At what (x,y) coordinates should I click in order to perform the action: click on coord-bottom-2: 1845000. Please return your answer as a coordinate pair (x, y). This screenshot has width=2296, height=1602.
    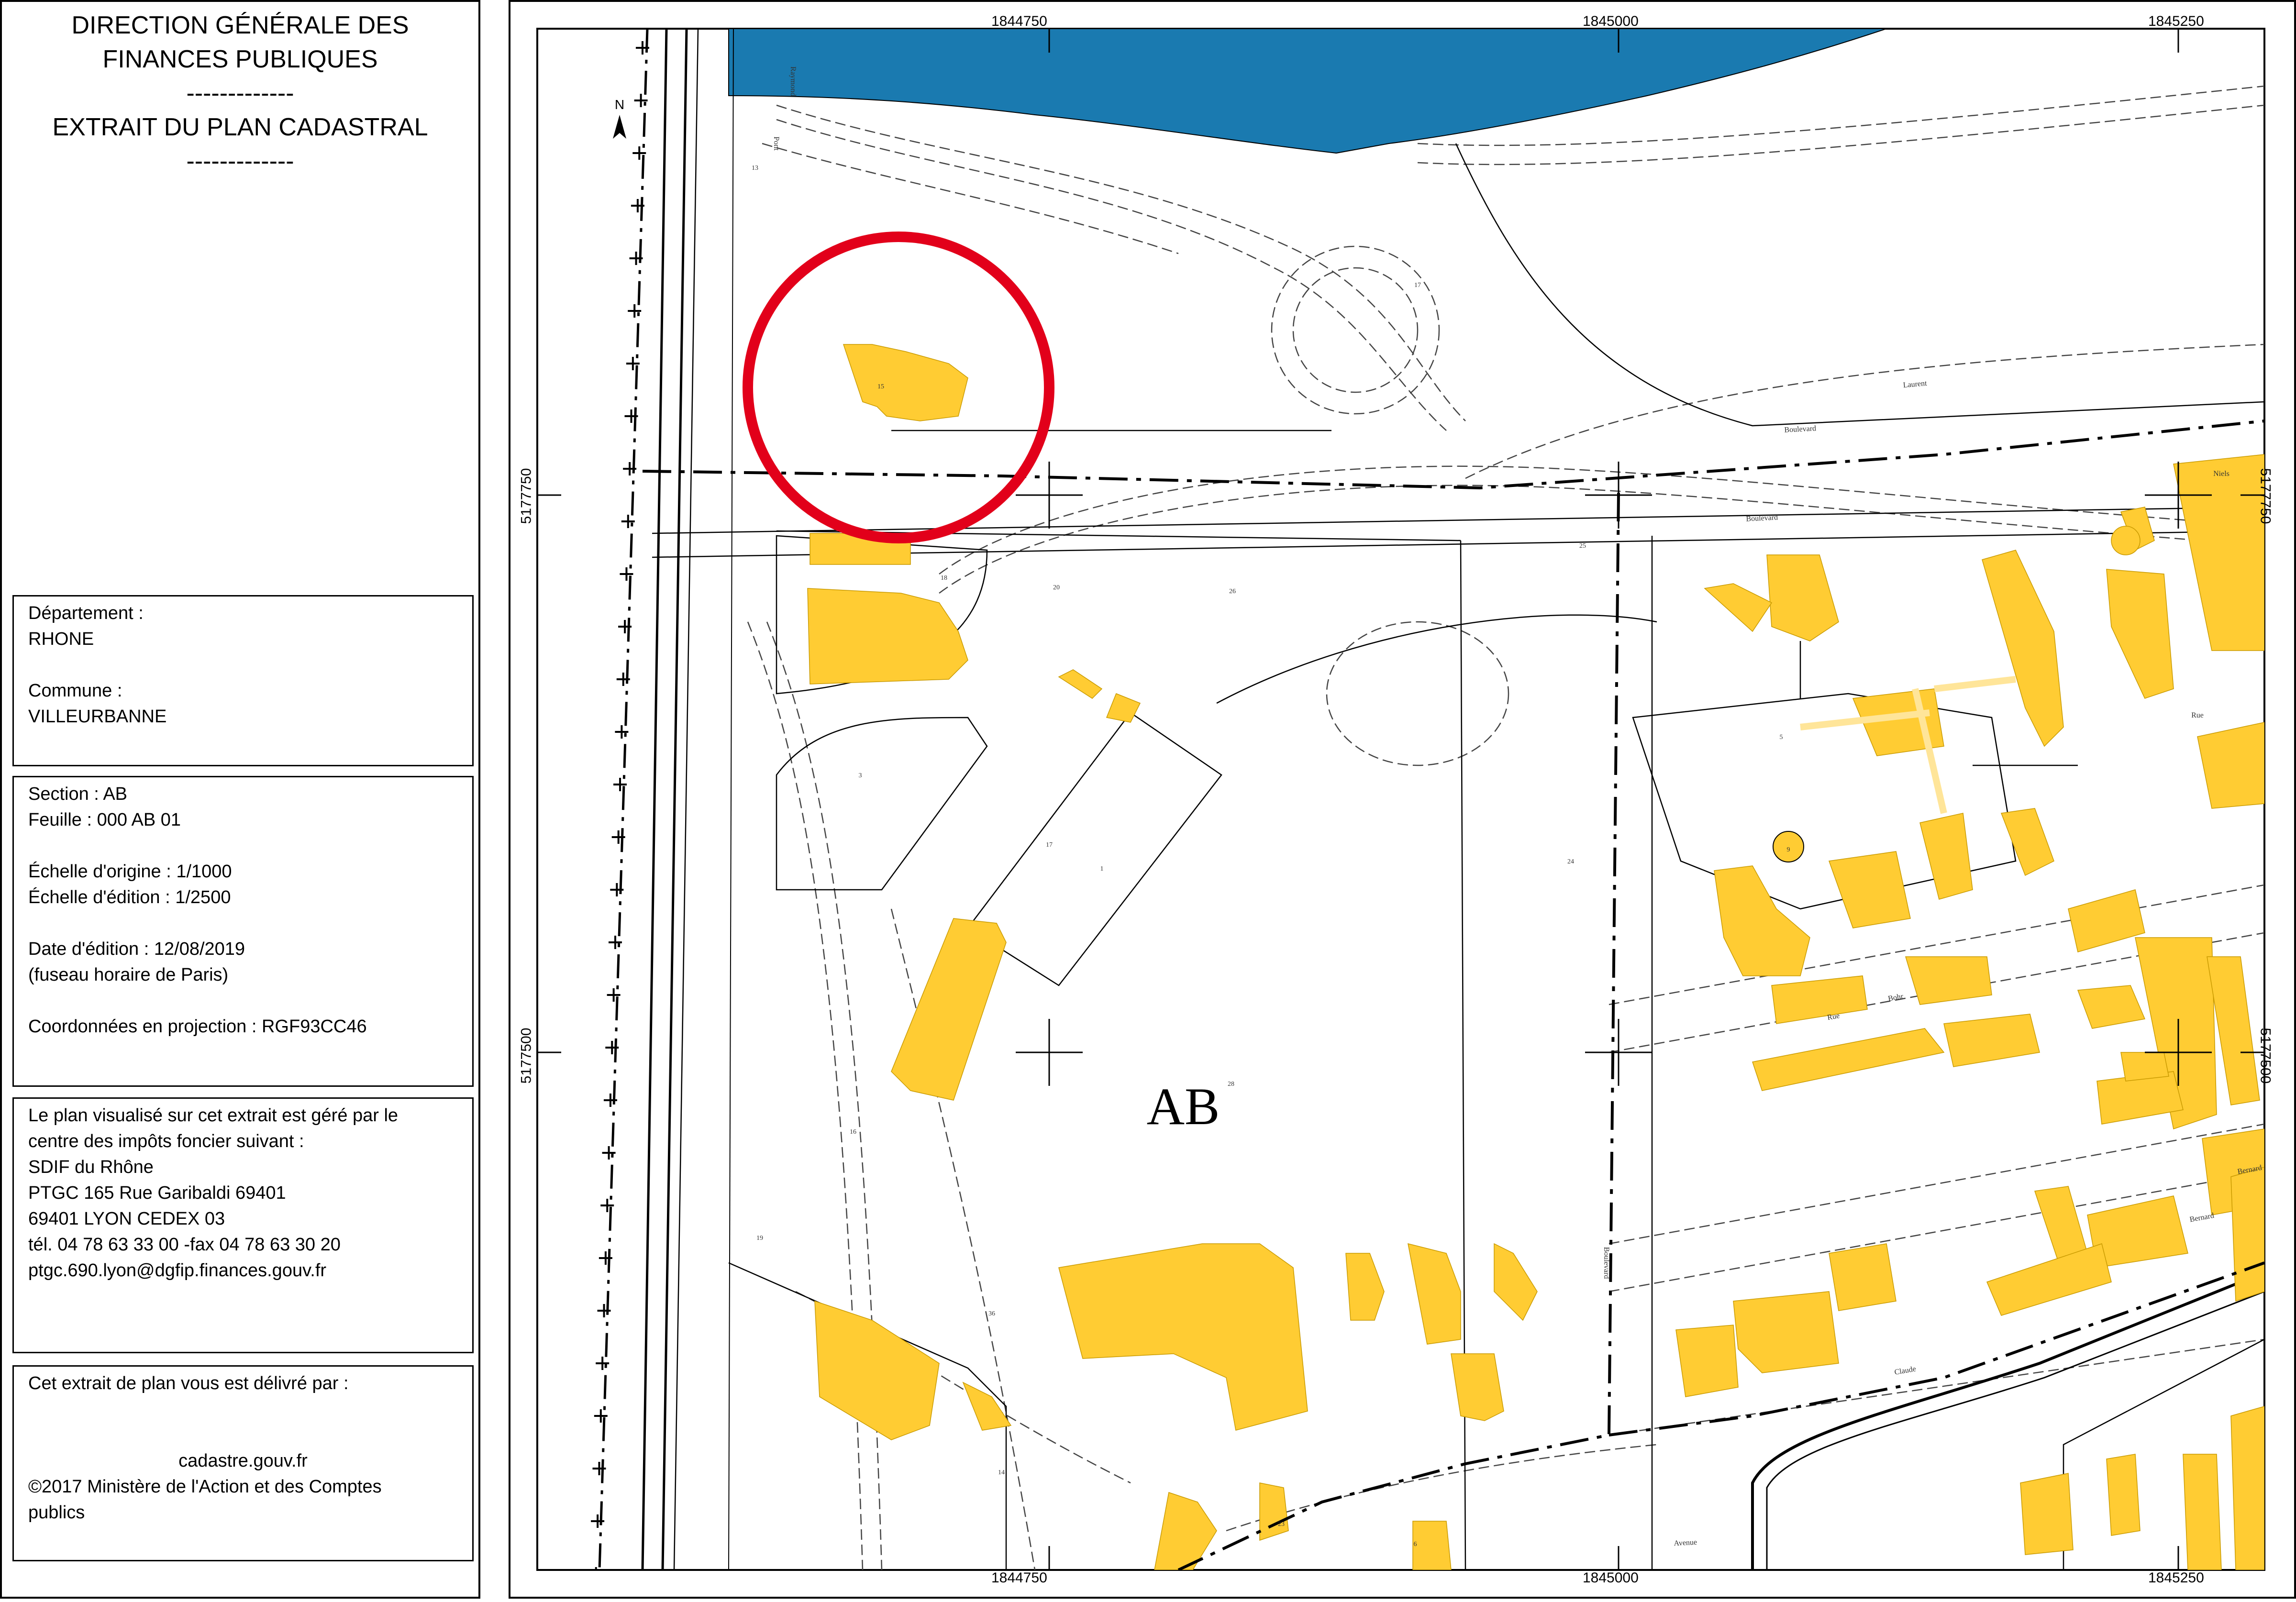
    Looking at the image, I should click on (1611, 1578).